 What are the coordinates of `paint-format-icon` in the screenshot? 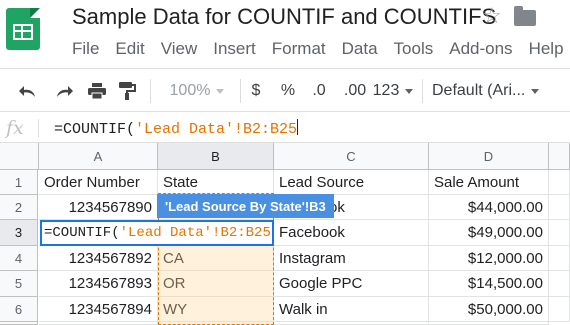 It's located at (127, 91).